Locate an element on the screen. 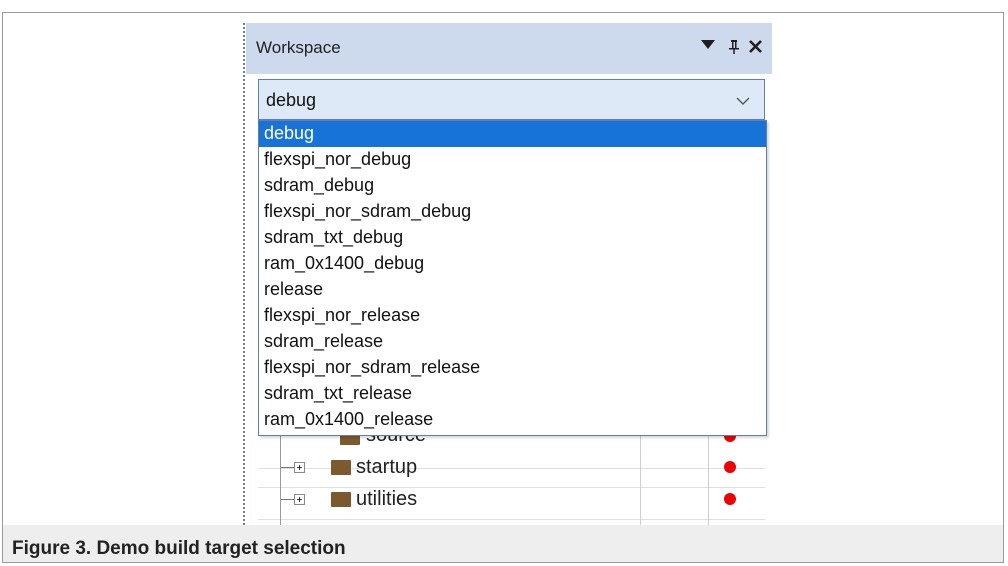  tree-row-startup: startup is located at coordinates (511, 471).